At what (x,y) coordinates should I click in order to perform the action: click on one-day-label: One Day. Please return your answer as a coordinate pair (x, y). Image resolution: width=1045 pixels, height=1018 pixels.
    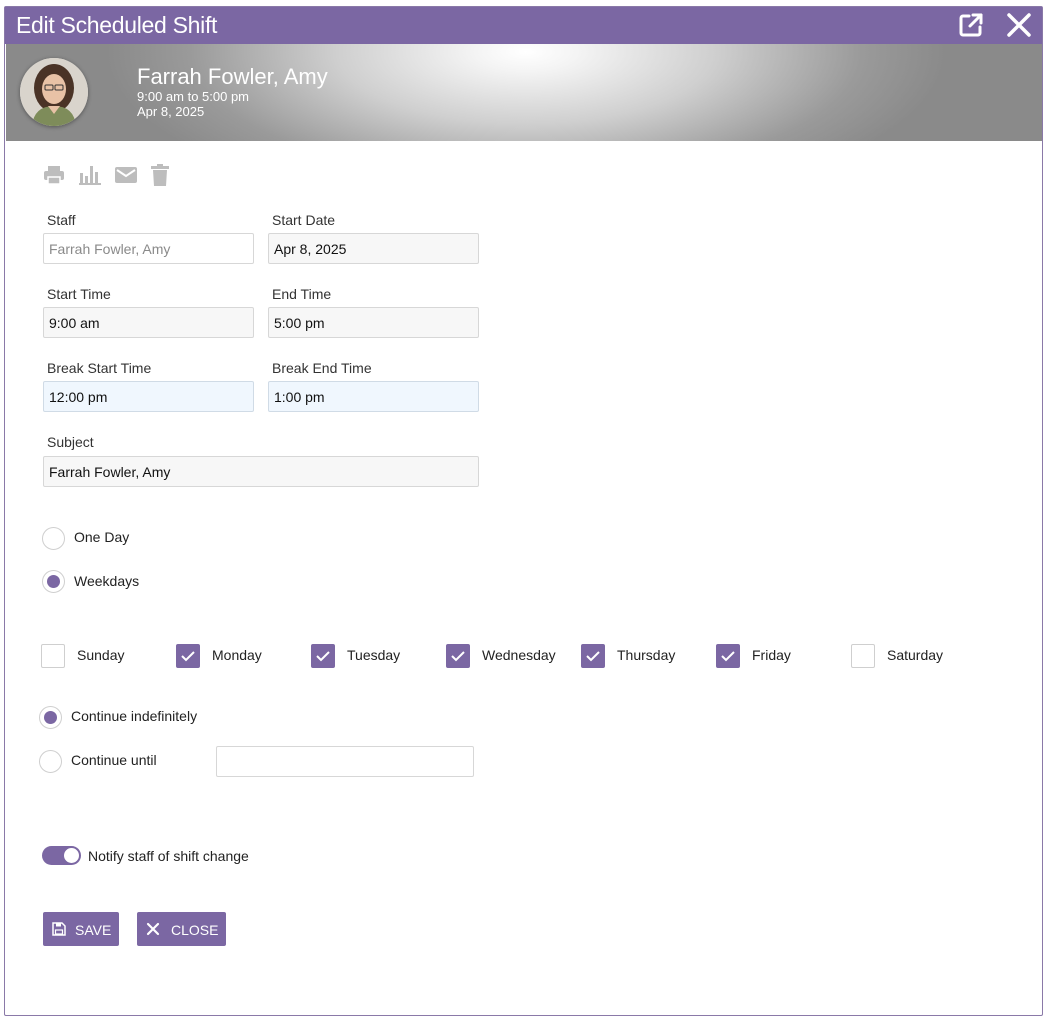
    Looking at the image, I should click on (102, 537).